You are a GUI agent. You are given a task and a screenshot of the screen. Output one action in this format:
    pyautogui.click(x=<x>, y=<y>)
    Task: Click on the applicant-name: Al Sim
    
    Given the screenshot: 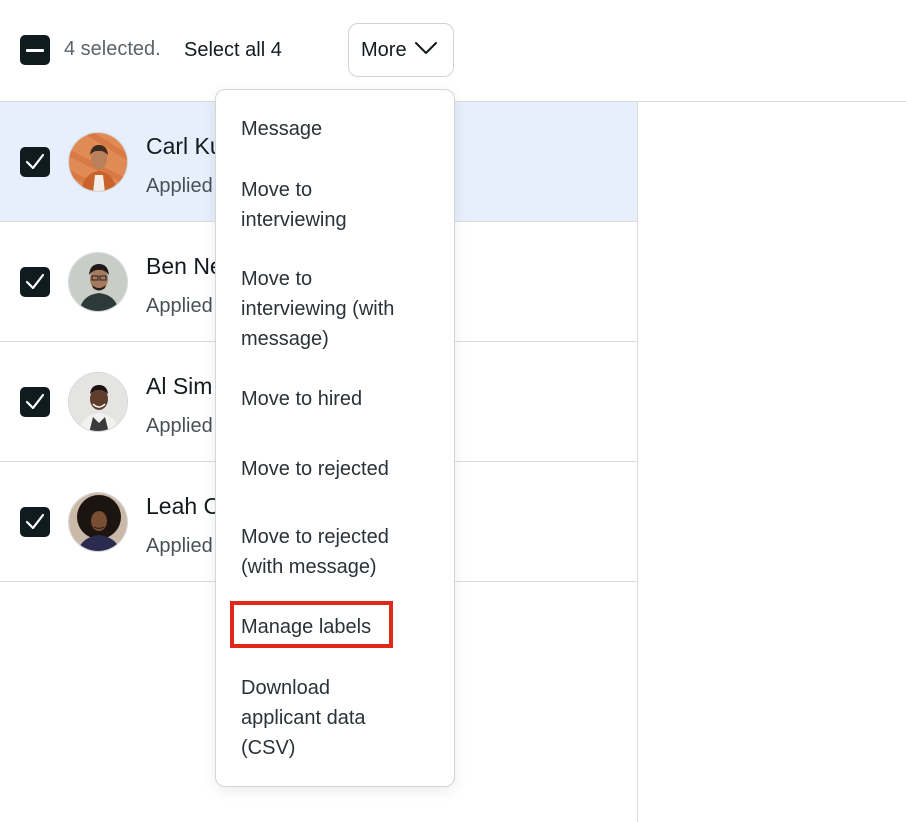 What is the action you would take?
    pyautogui.click(x=179, y=386)
    